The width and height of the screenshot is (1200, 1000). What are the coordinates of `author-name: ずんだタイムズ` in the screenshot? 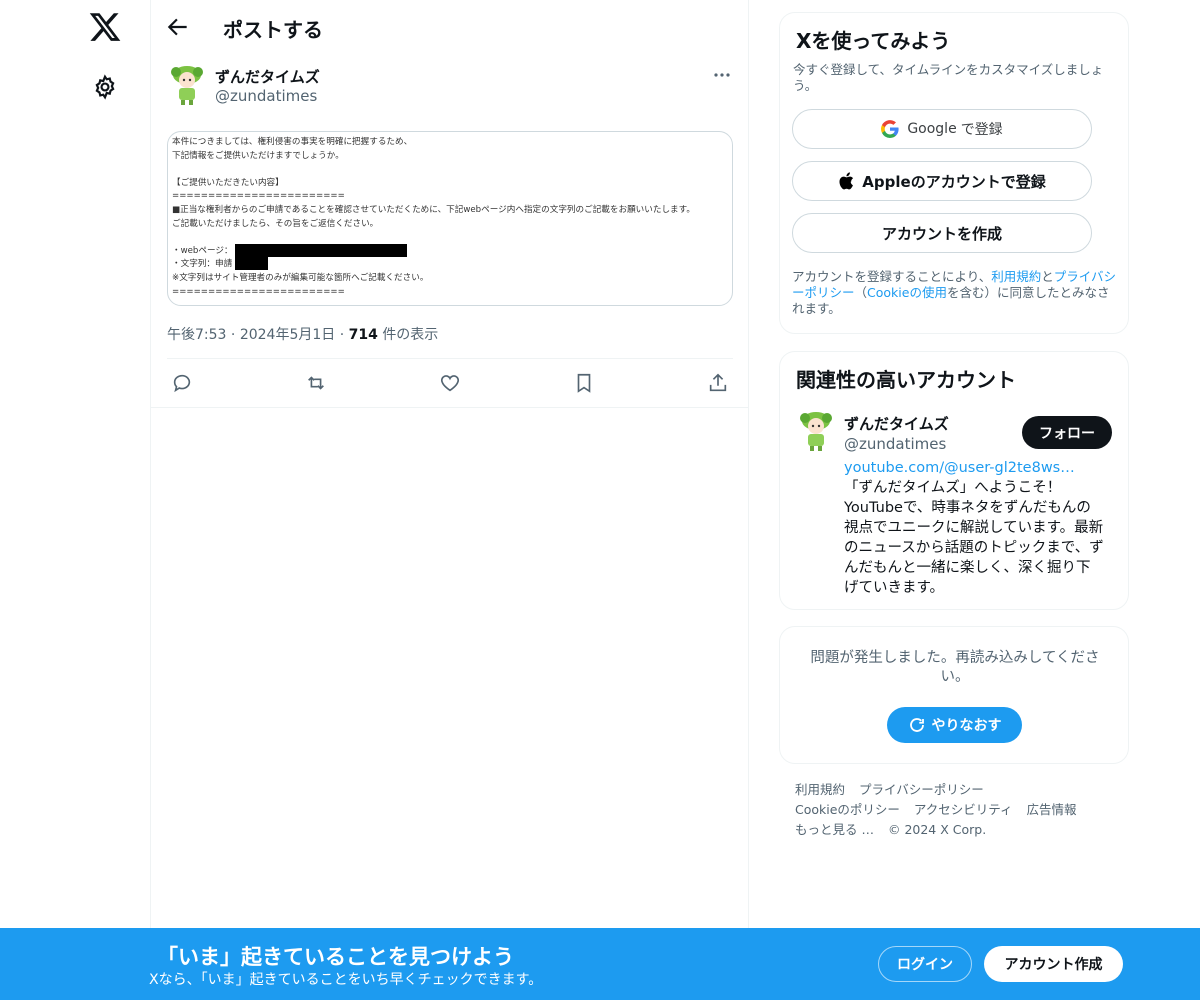 It's located at (267, 76).